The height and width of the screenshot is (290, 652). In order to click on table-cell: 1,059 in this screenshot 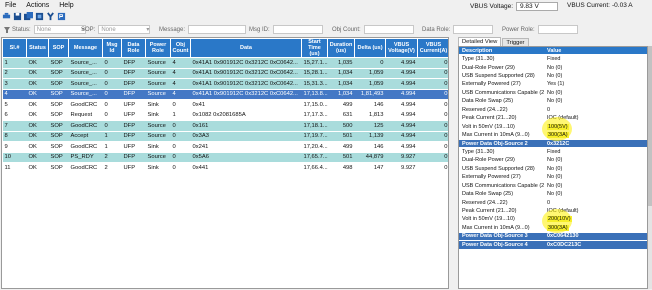, I will do `click(370, 73)`.